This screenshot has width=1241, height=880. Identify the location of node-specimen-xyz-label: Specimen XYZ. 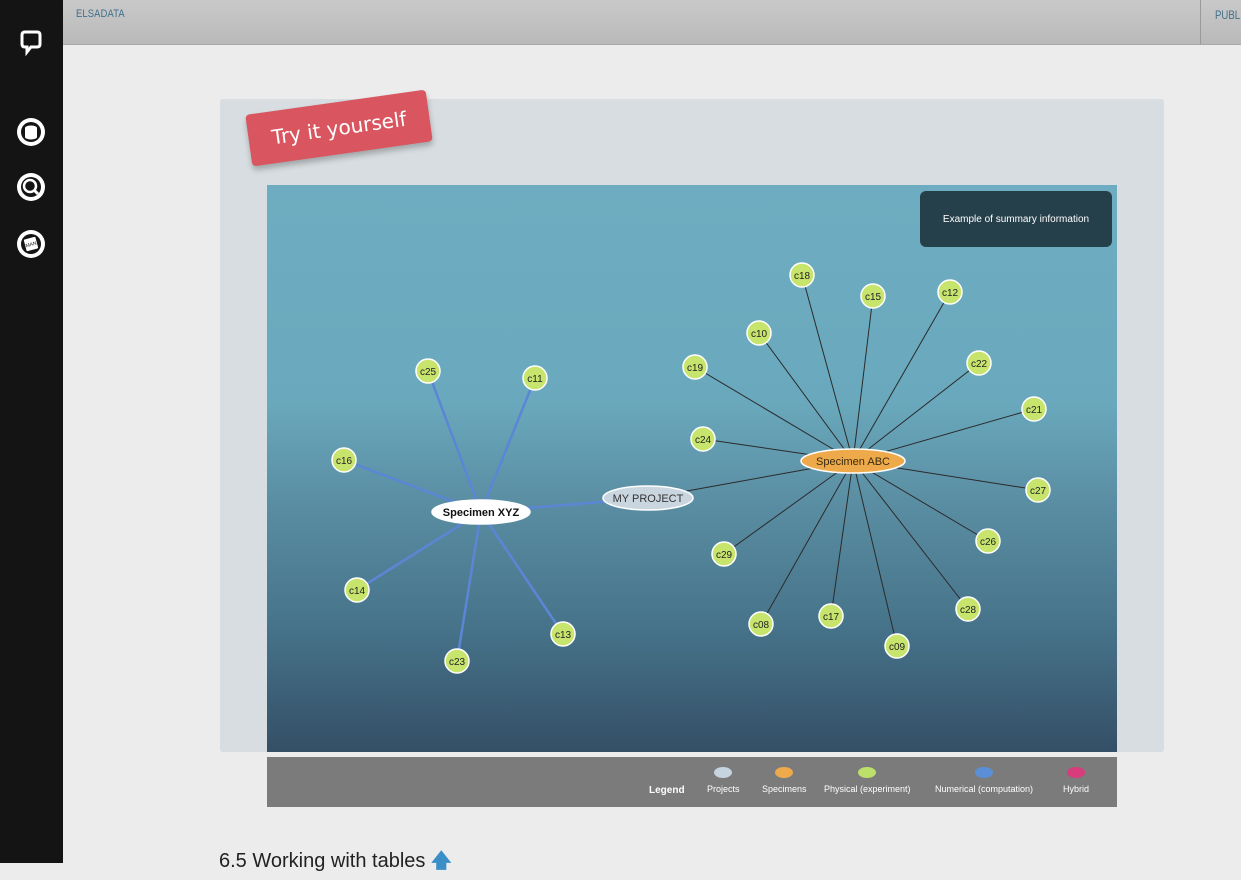
(481, 513).